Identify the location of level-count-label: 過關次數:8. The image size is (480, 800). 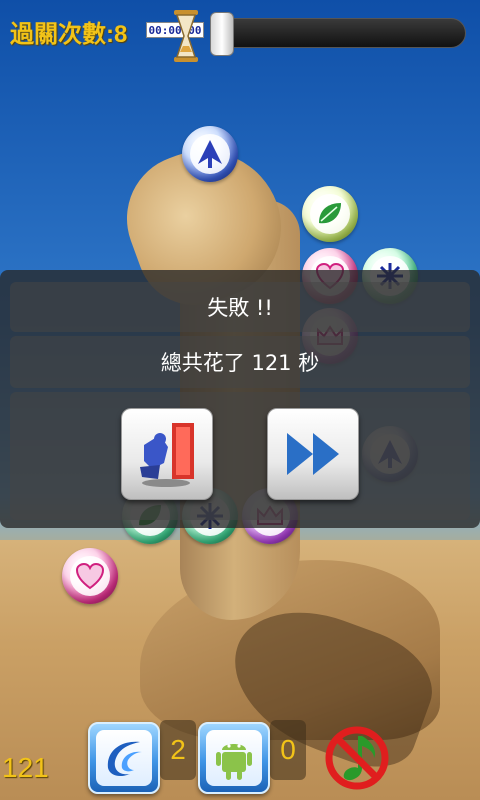
(69, 34).